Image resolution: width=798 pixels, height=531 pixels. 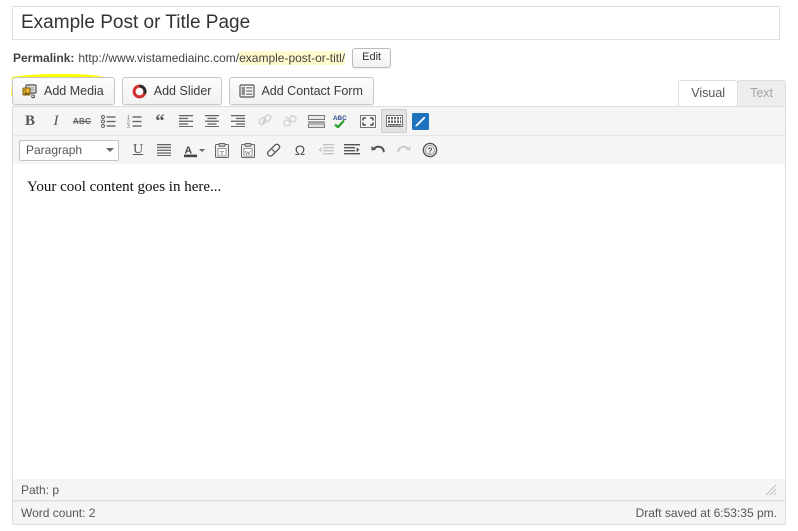 I want to click on tab-visual: Visual, so click(x=708, y=93).